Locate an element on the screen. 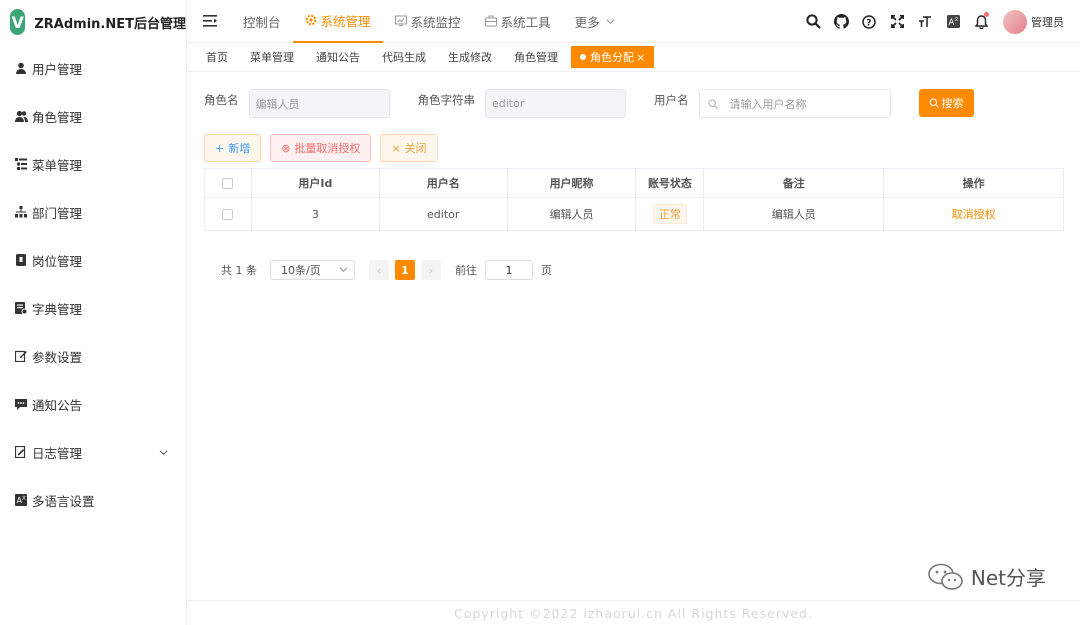 This screenshot has height=625, width=1080. role-key-field: editor is located at coordinates (555, 103).